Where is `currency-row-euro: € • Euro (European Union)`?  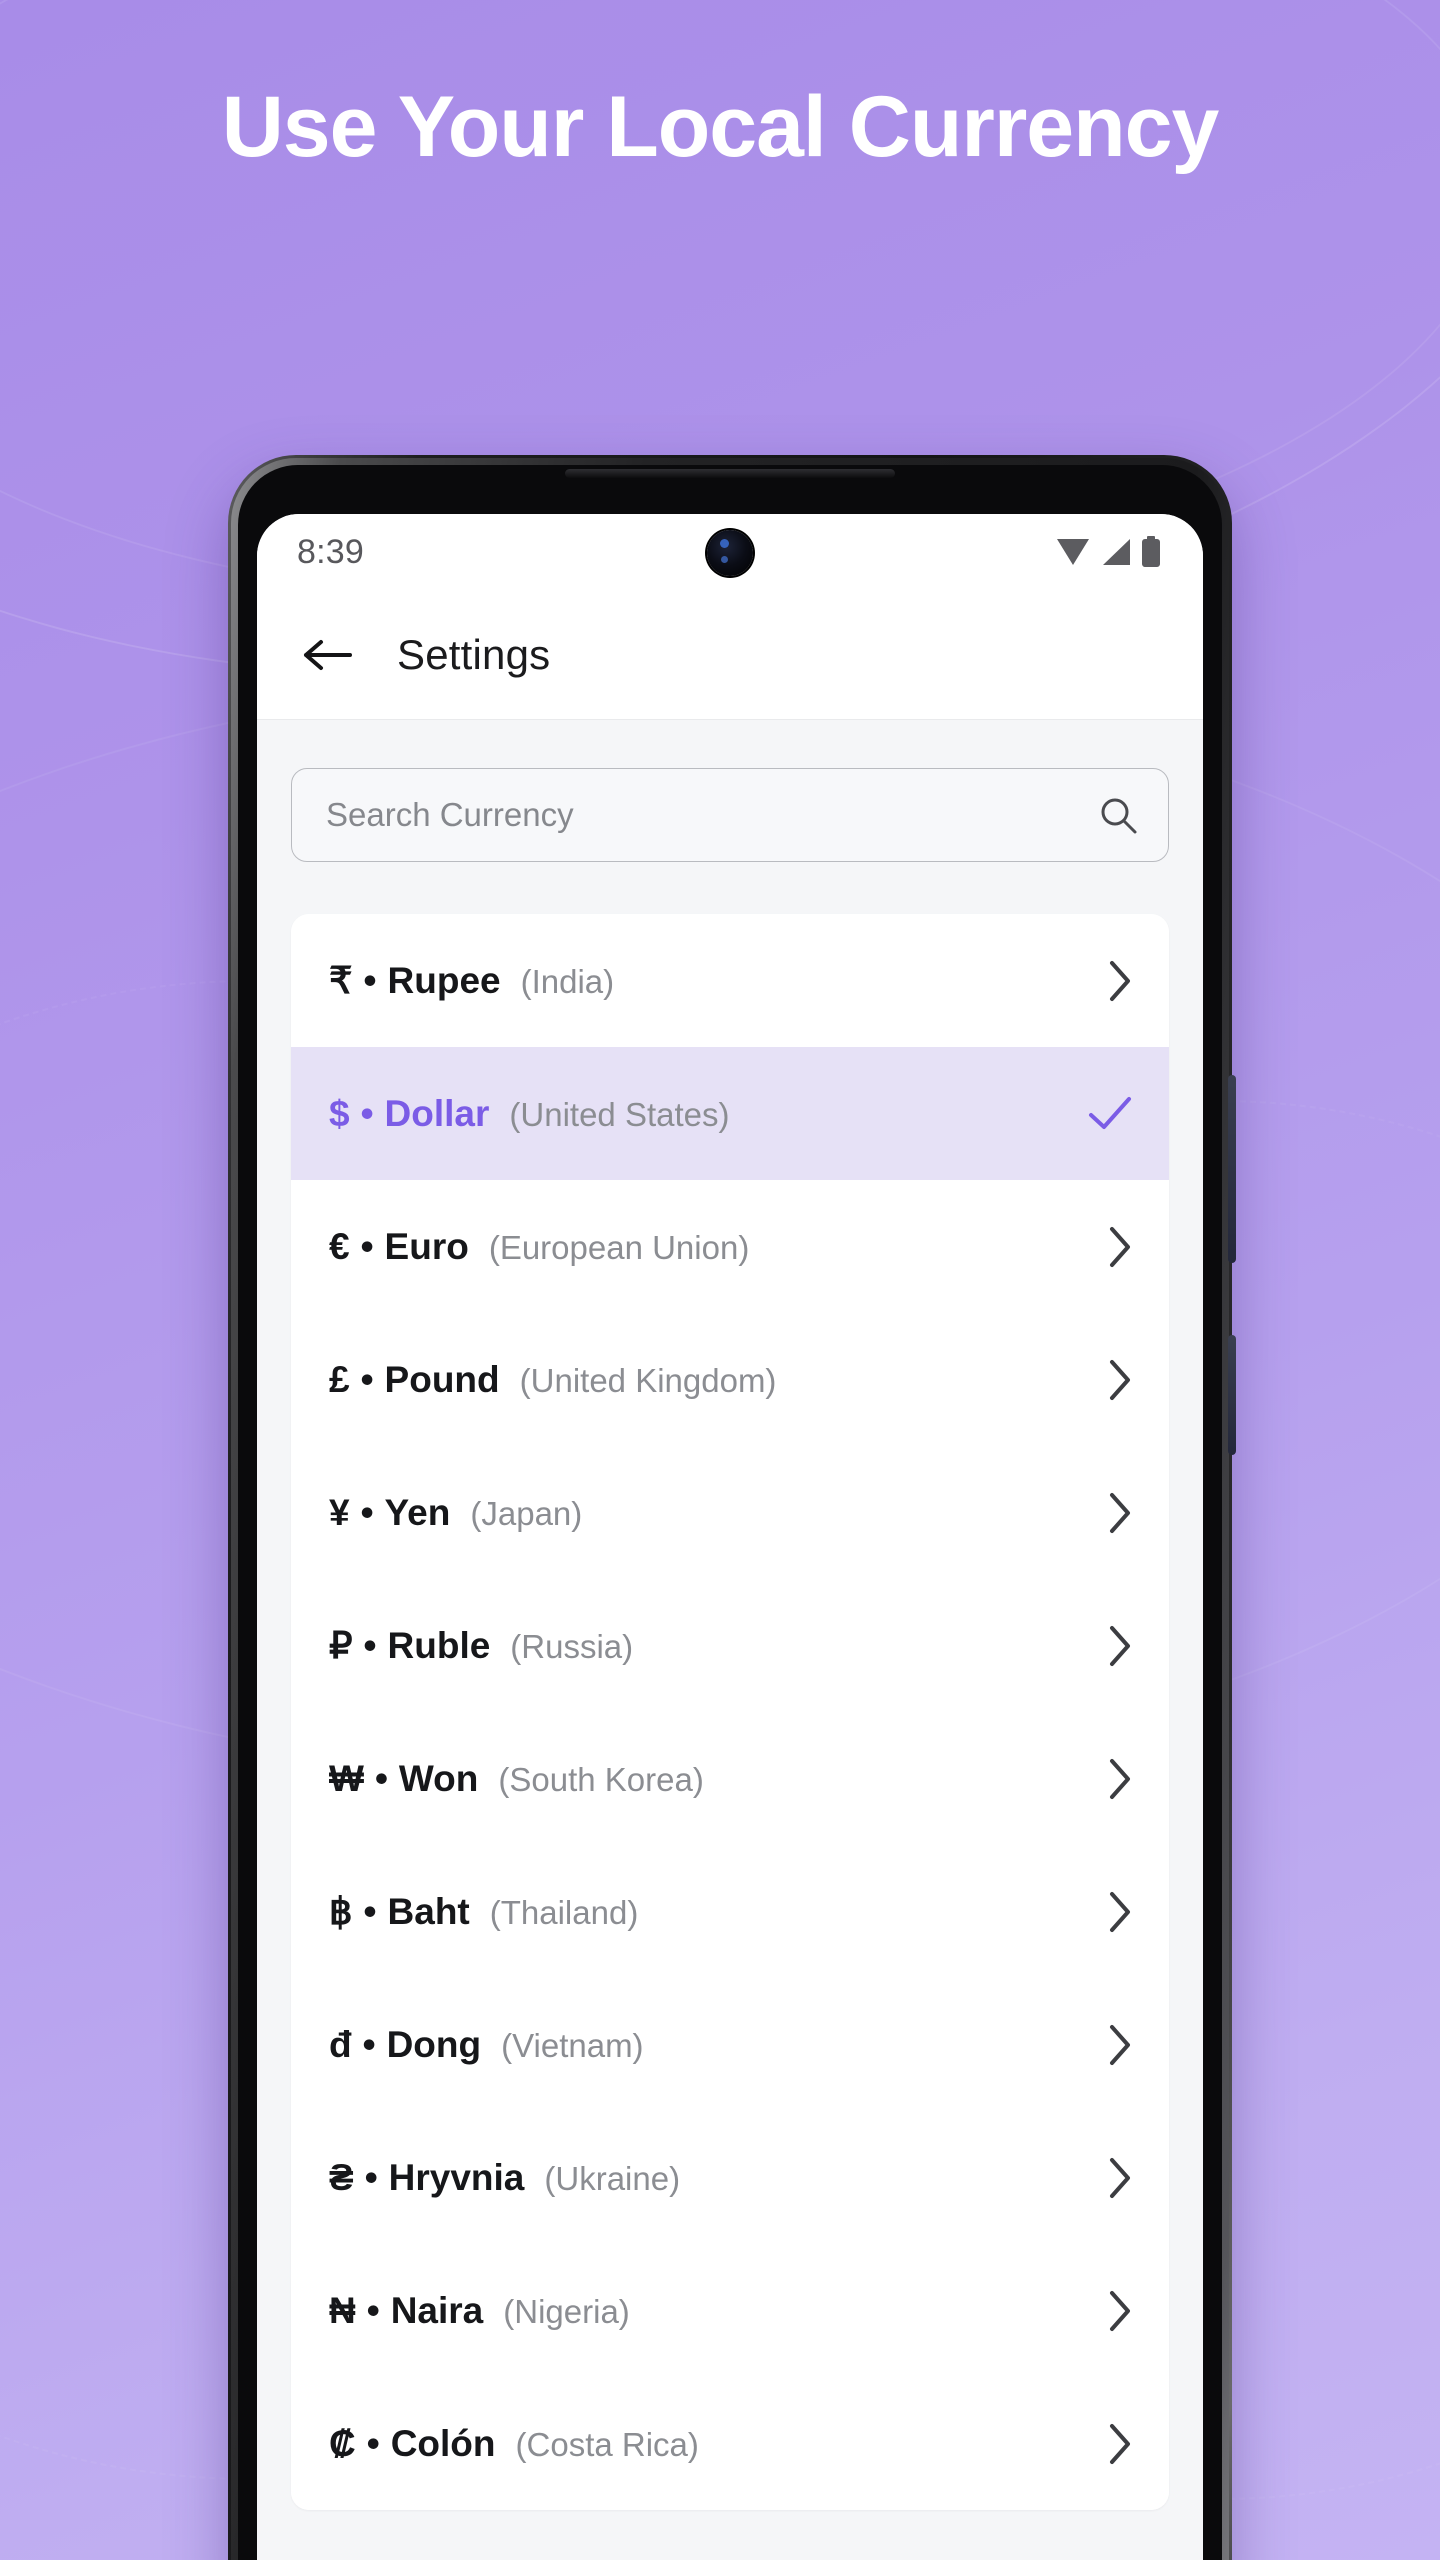
currency-row-euro: € • Euro (European Union) is located at coordinates (730, 1246).